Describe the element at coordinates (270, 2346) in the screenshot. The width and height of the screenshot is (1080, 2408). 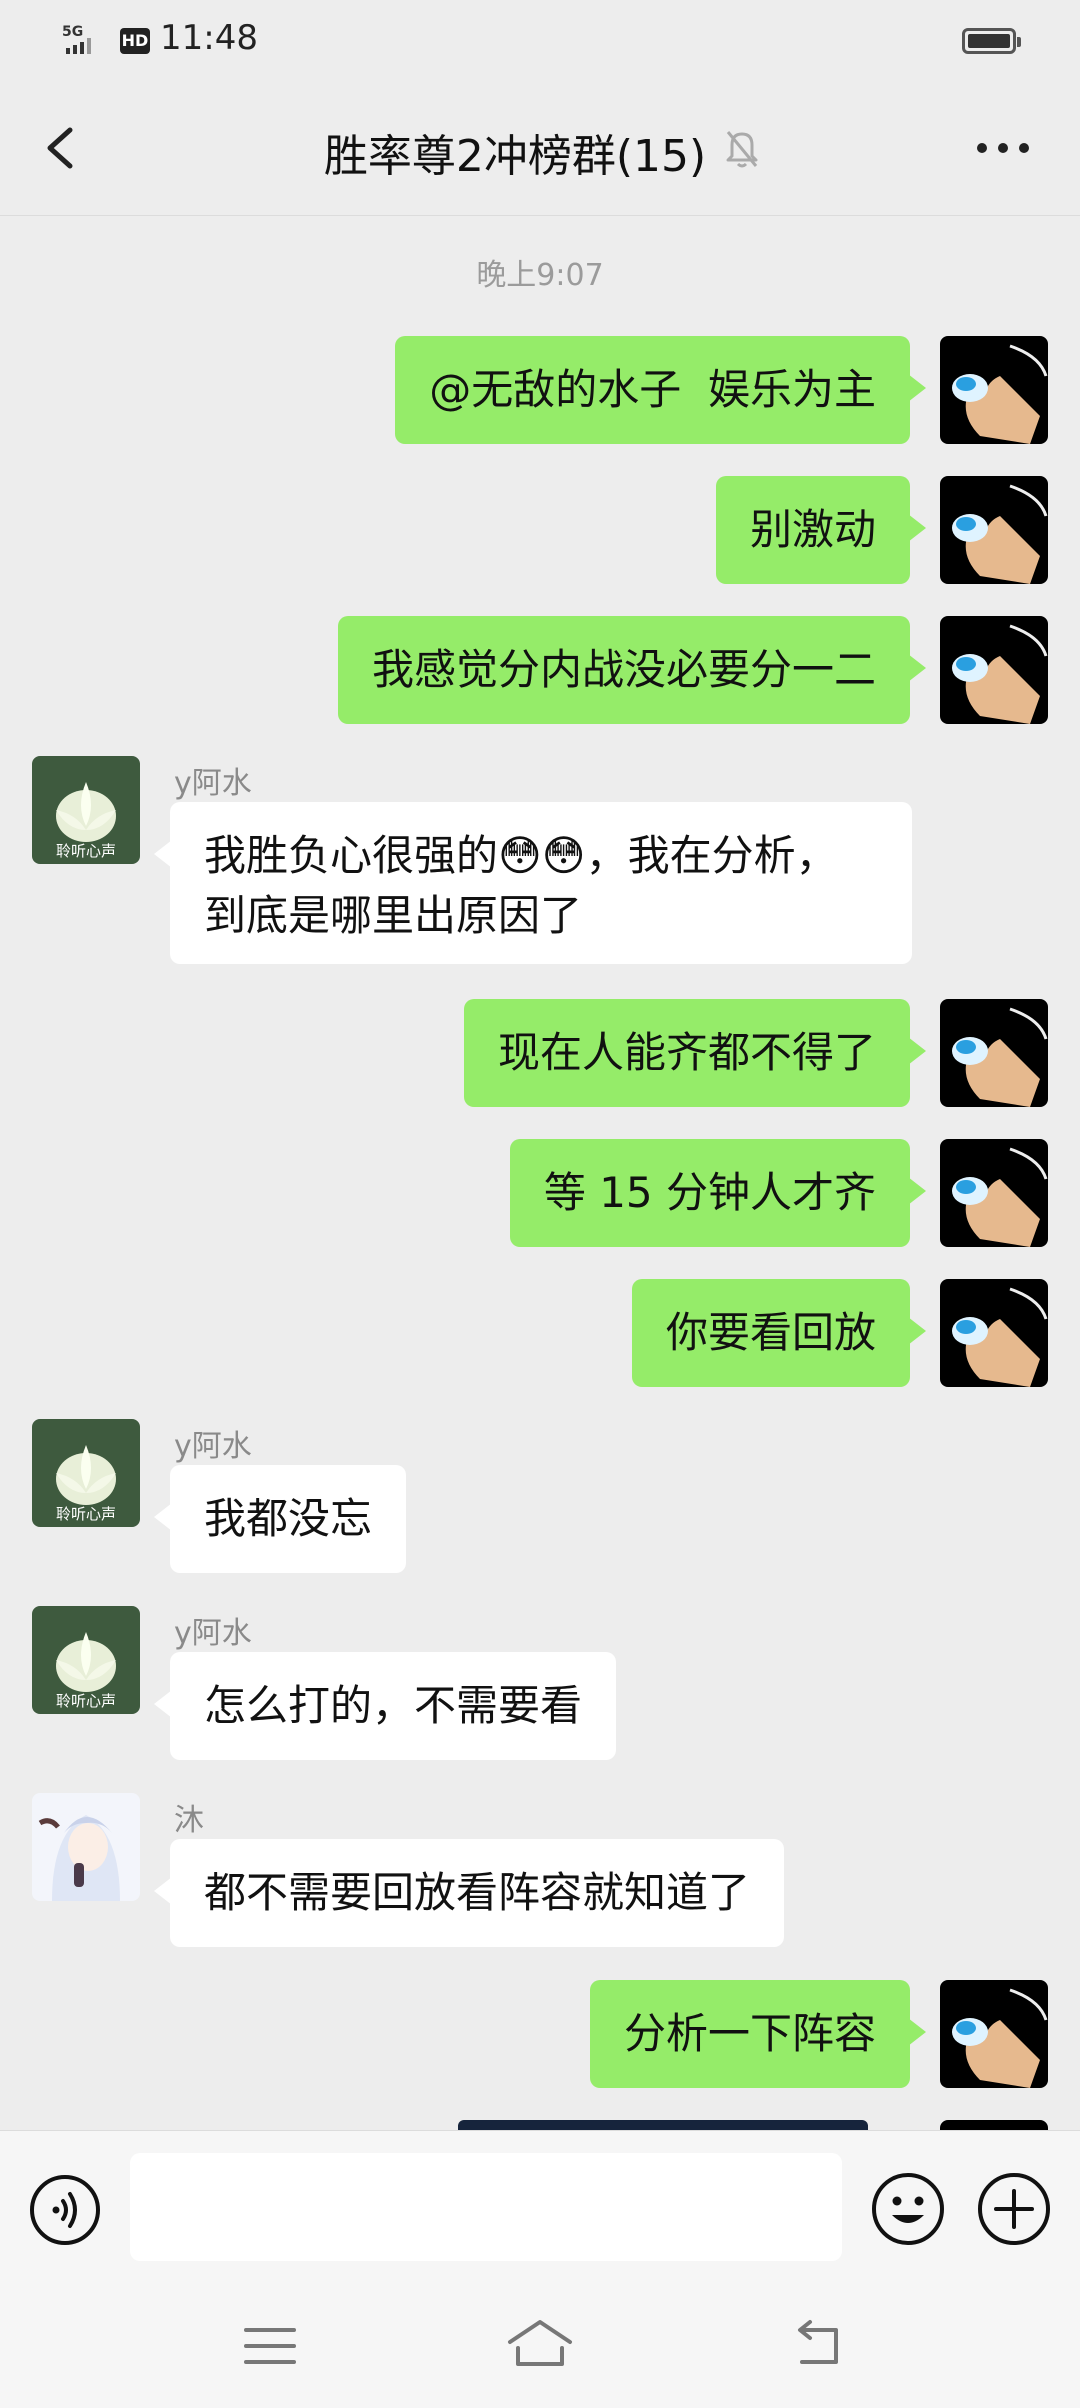
I see `menu-icon` at that location.